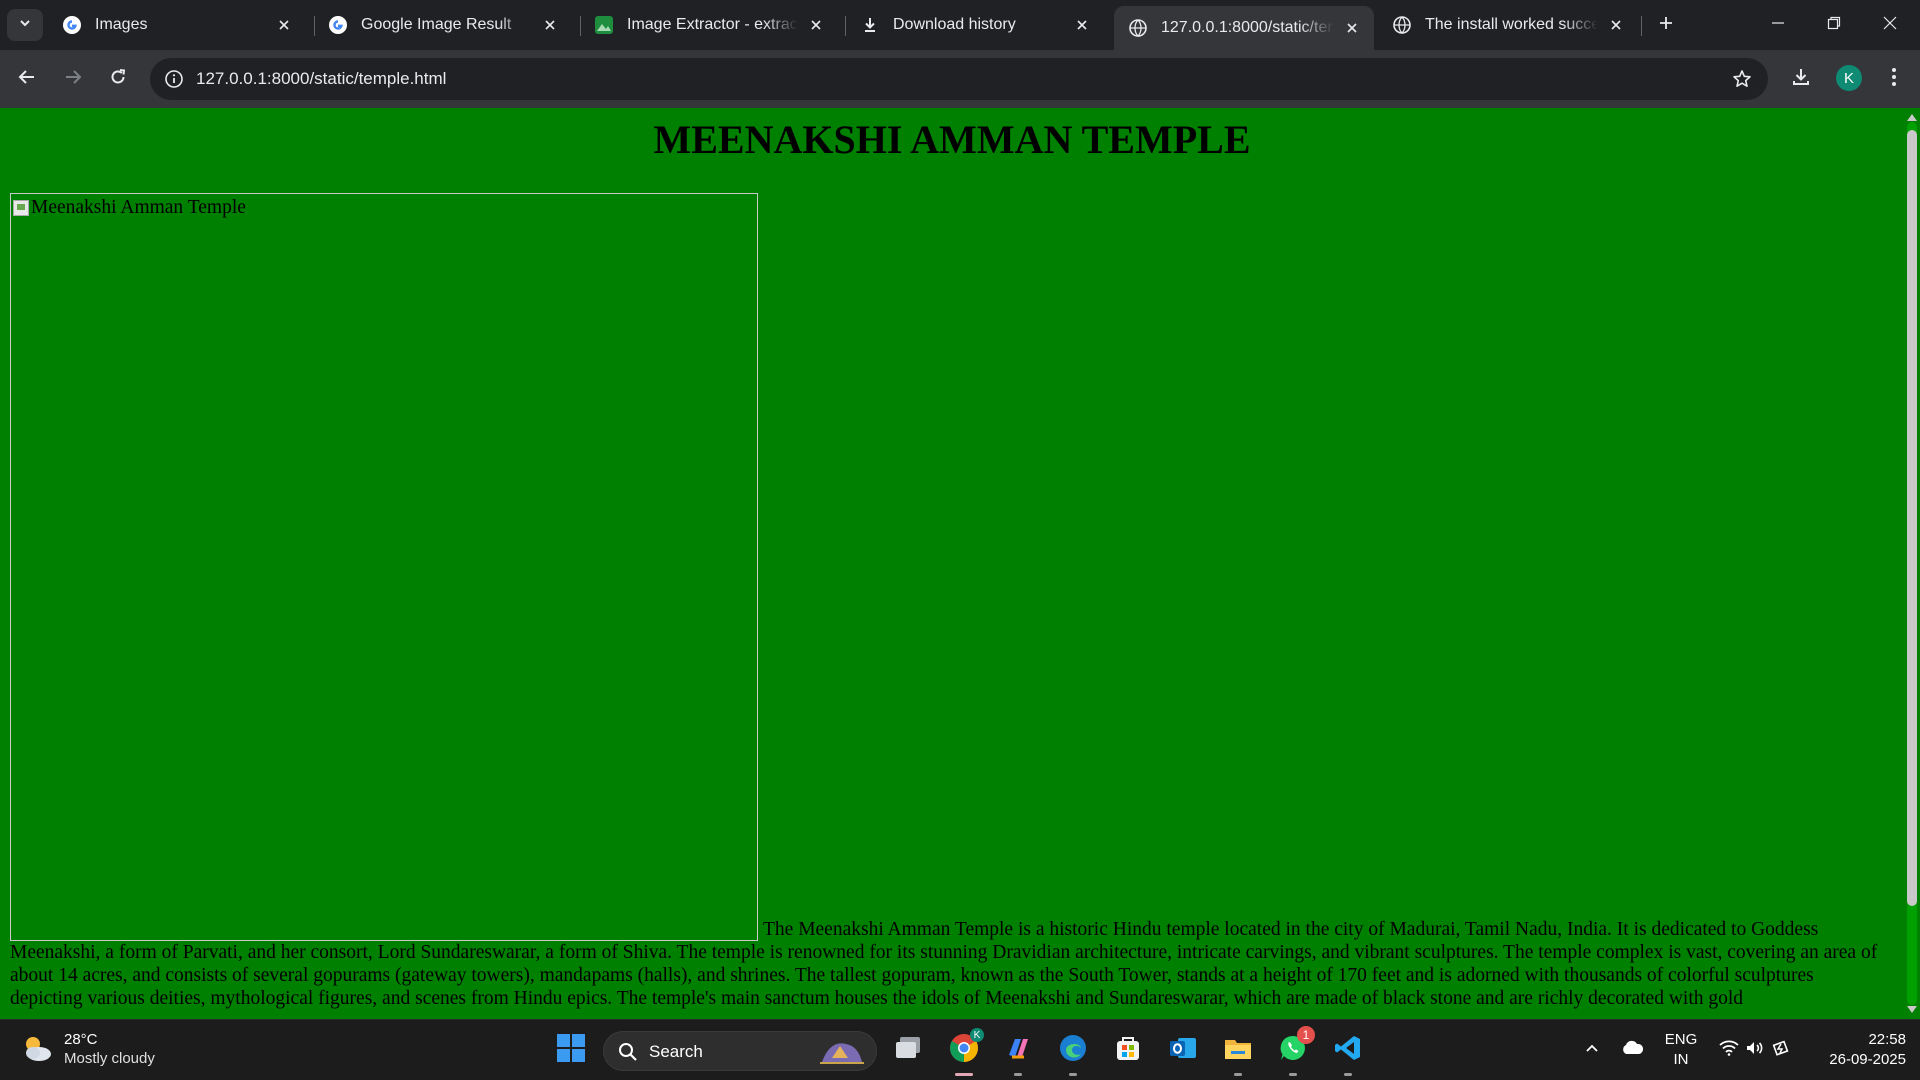 Image resolution: width=1920 pixels, height=1080 pixels. I want to click on tab-title: The install worked successfully, so click(1511, 24).